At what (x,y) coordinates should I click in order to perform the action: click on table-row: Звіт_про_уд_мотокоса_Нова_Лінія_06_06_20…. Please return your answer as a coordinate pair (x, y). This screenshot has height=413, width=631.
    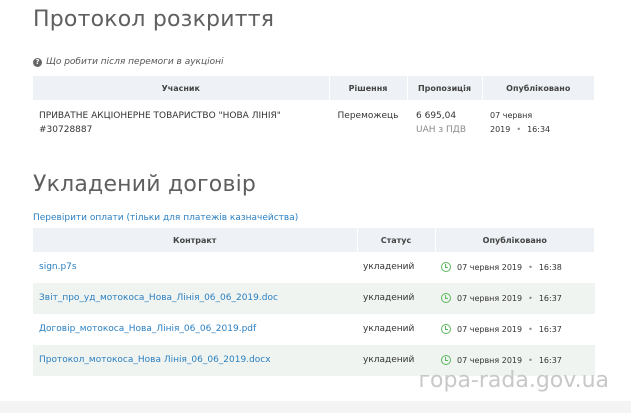
    Looking at the image, I should click on (314, 298).